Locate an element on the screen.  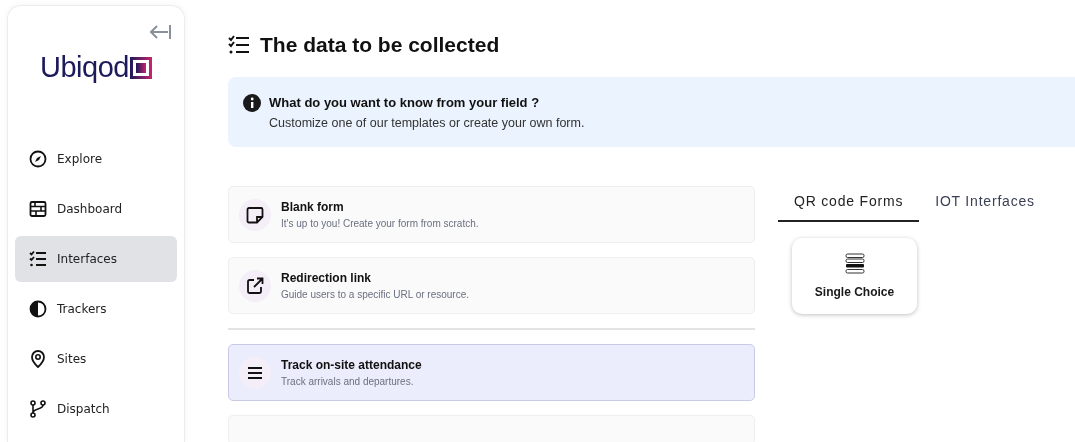
nav-item: Interfaces is located at coordinates (96, 259).